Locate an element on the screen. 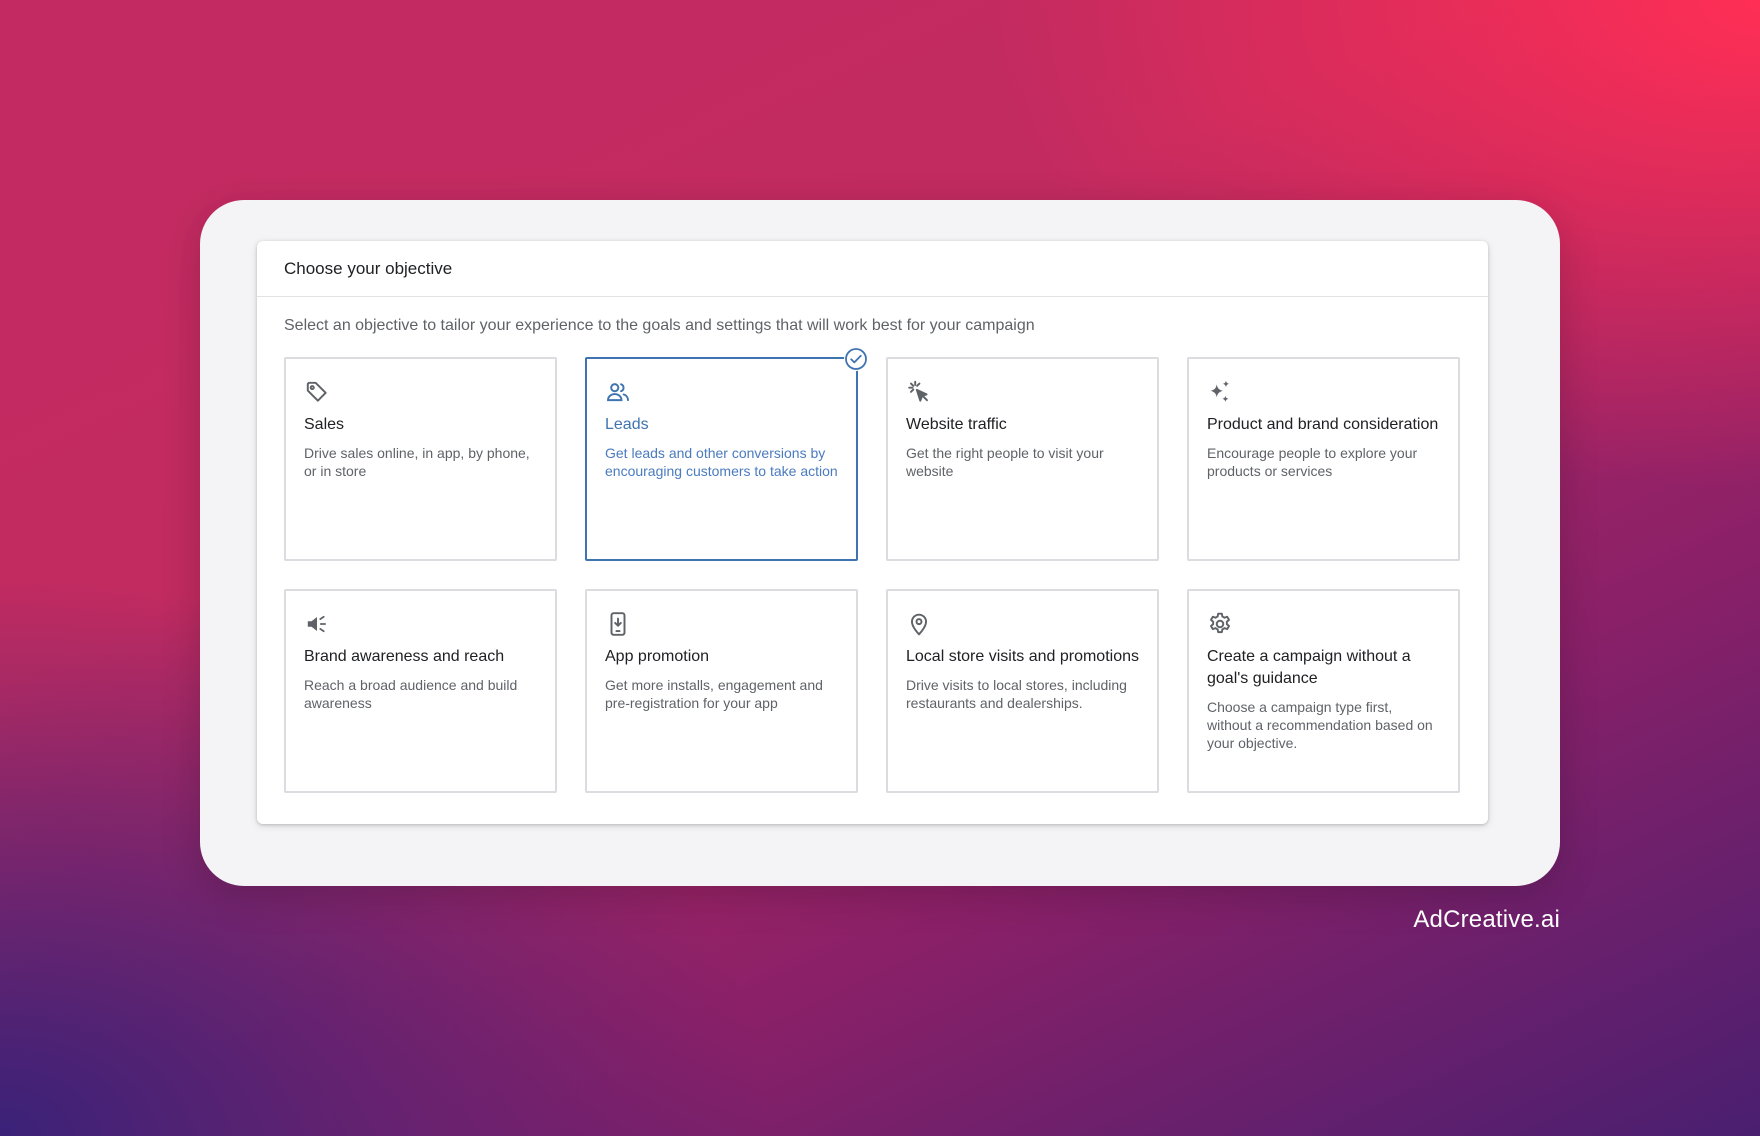  location-pin-icon is located at coordinates (919, 624).